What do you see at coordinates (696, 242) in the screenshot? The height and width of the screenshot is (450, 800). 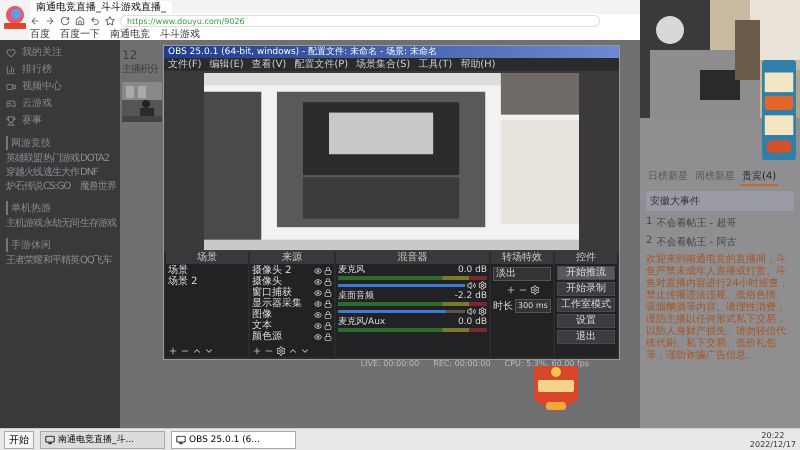 I see `rank-name: 不会看帖王 - 阿古` at bounding box center [696, 242].